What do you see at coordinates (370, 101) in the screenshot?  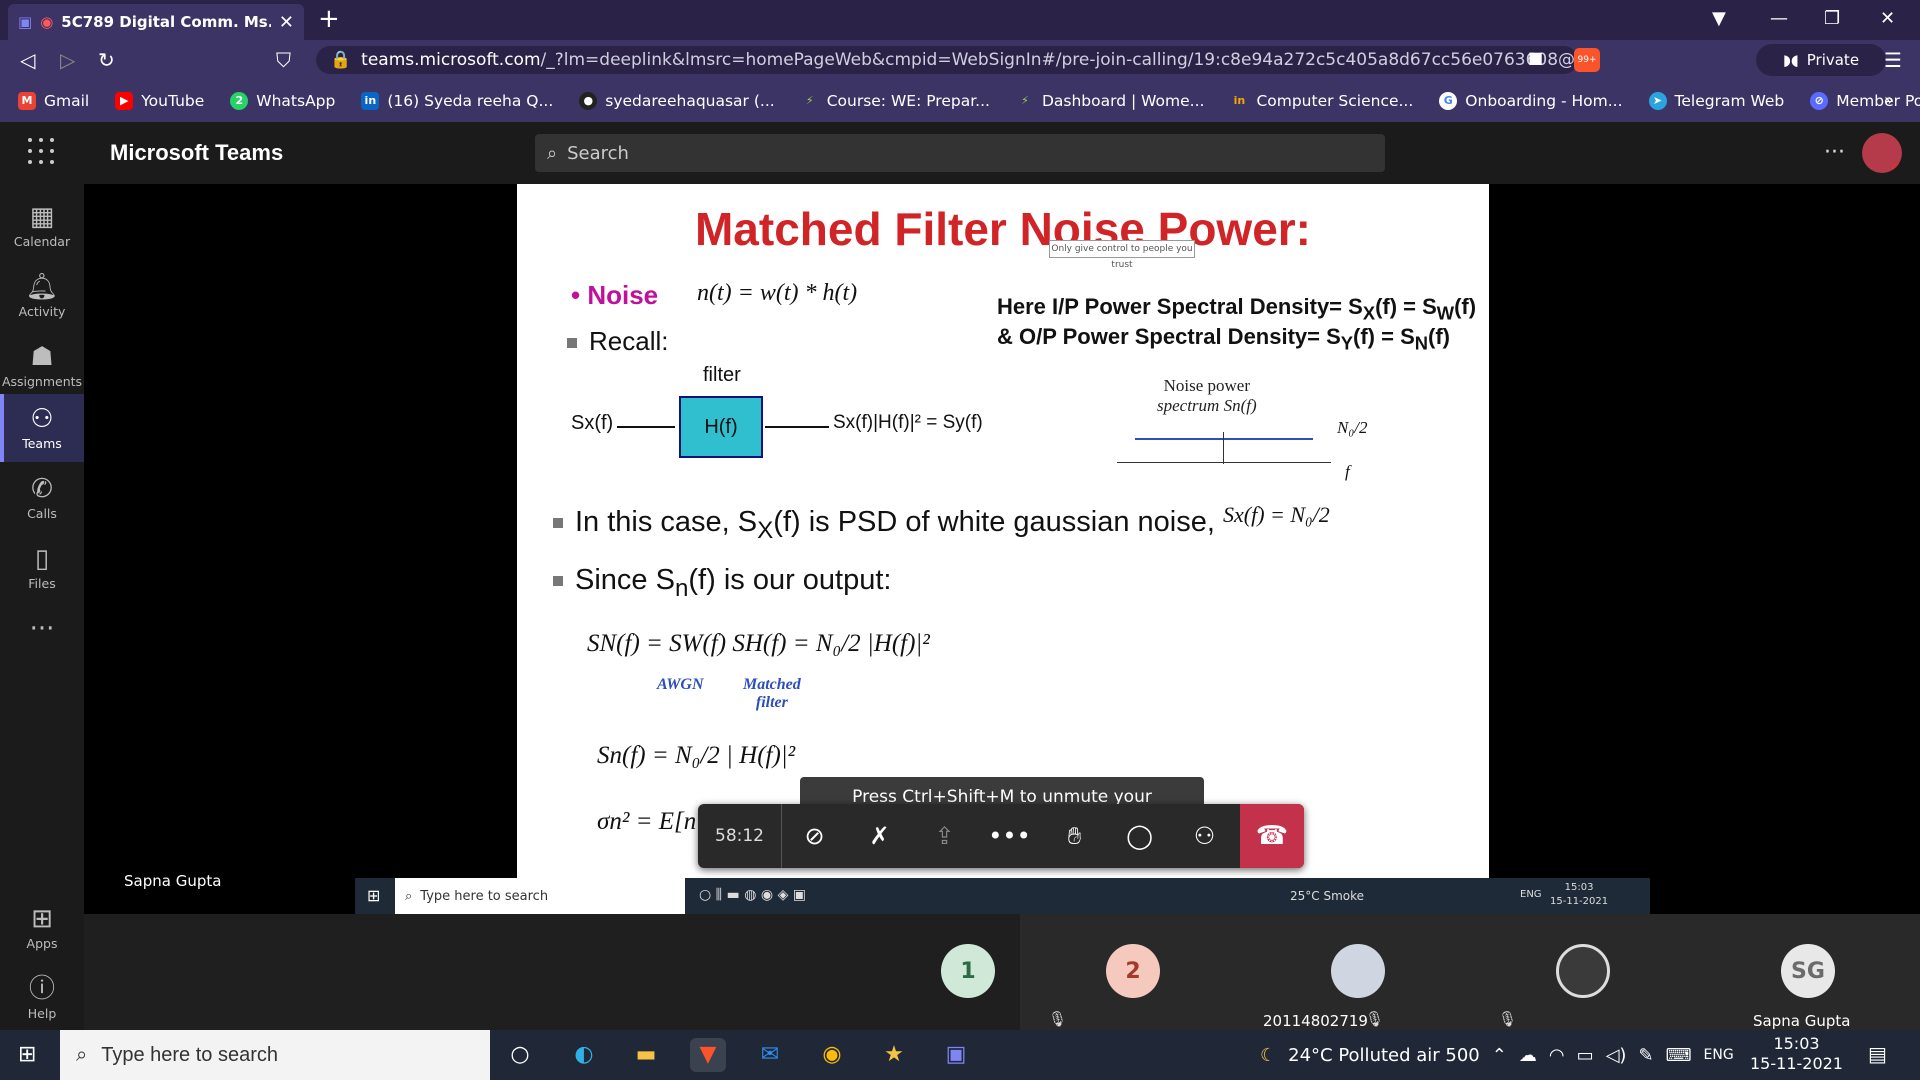 I see `linkedin-icon: in` at bounding box center [370, 101].